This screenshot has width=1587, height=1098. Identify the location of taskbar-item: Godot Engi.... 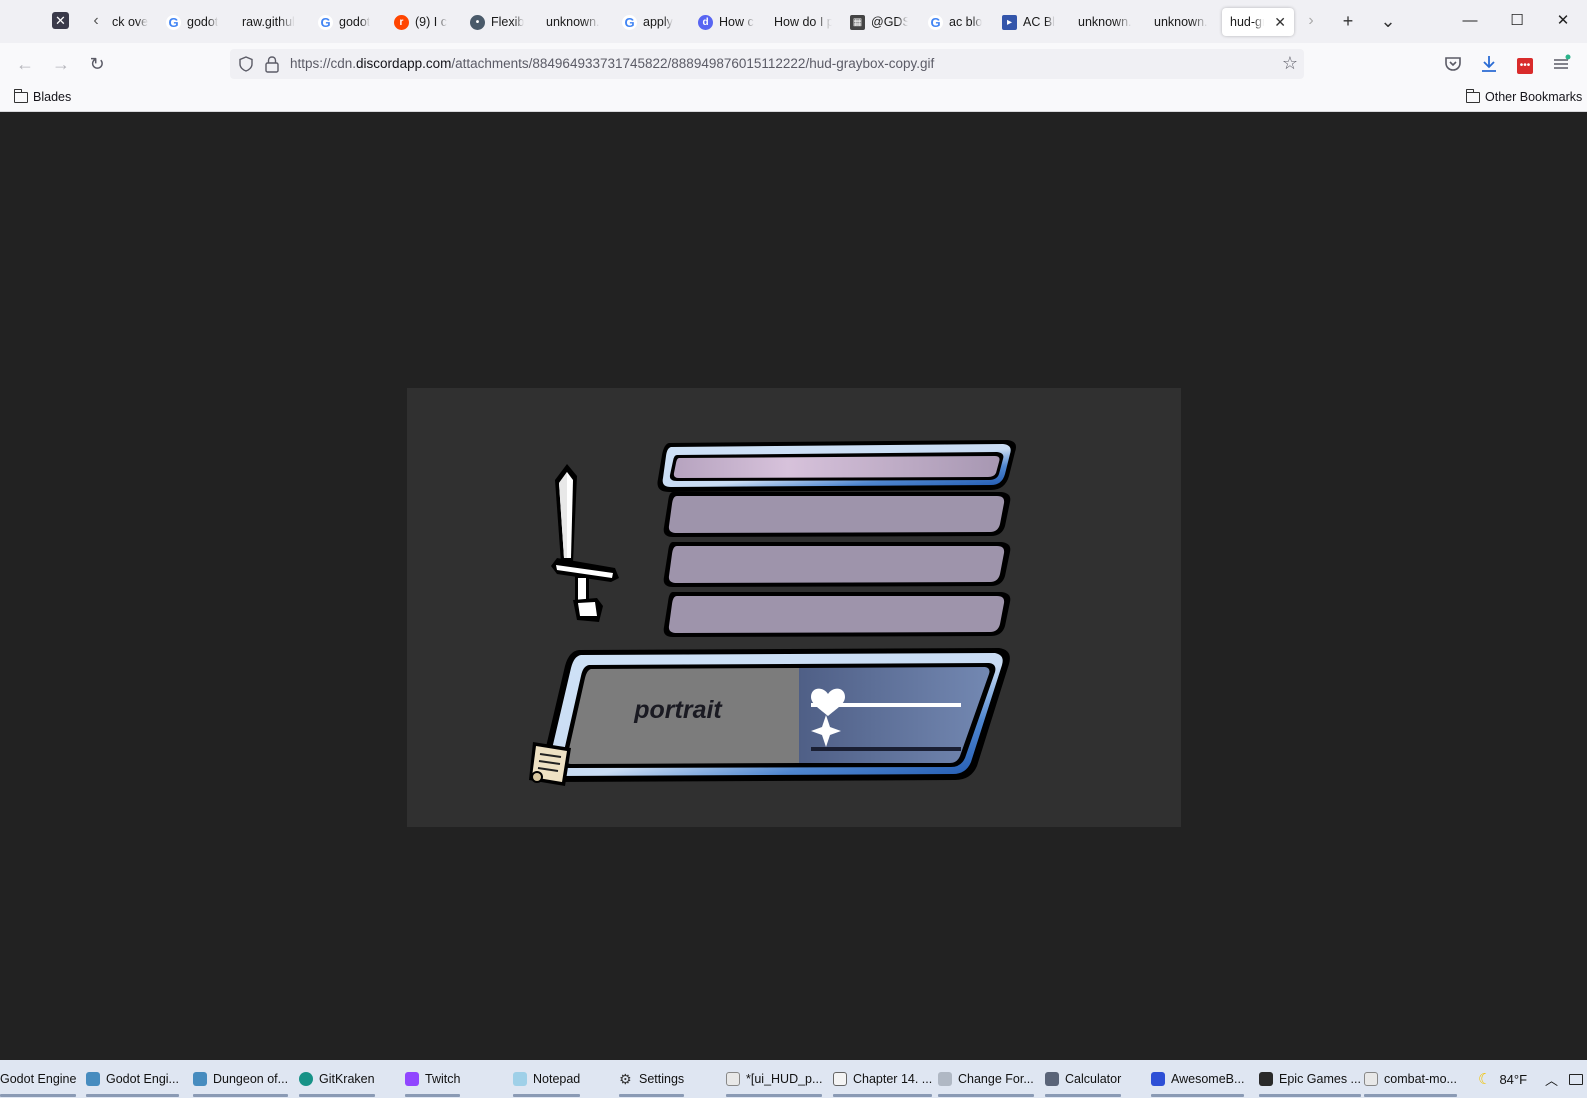
(132, 1079).